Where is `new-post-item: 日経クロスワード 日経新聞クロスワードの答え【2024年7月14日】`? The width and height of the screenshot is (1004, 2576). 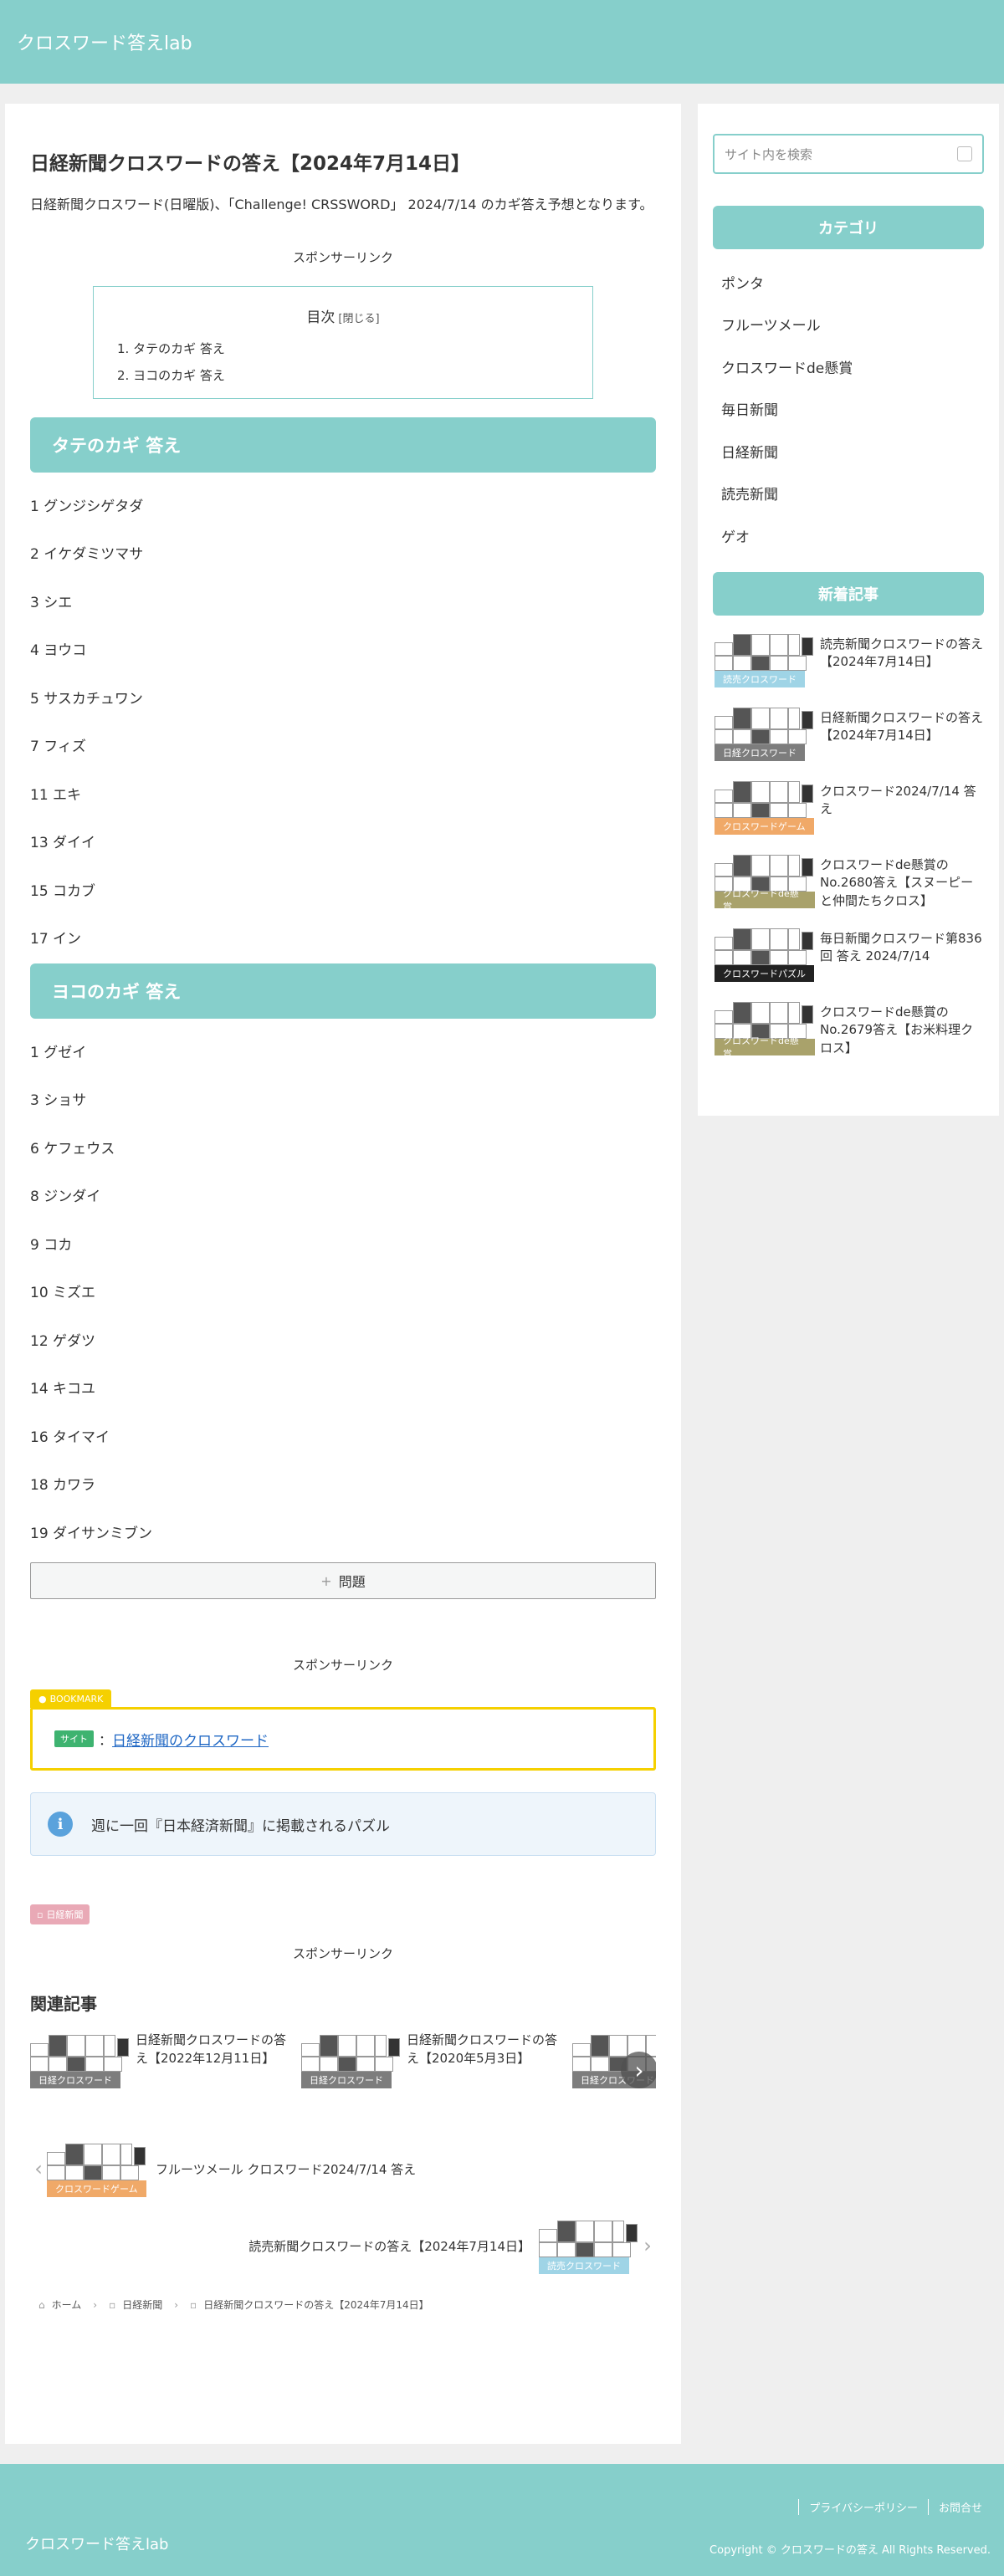
new-post-item: 日経クロスワード 日経新聞クロスワードの答え【2024年7月14日】 is located at coordinates (848, 740).